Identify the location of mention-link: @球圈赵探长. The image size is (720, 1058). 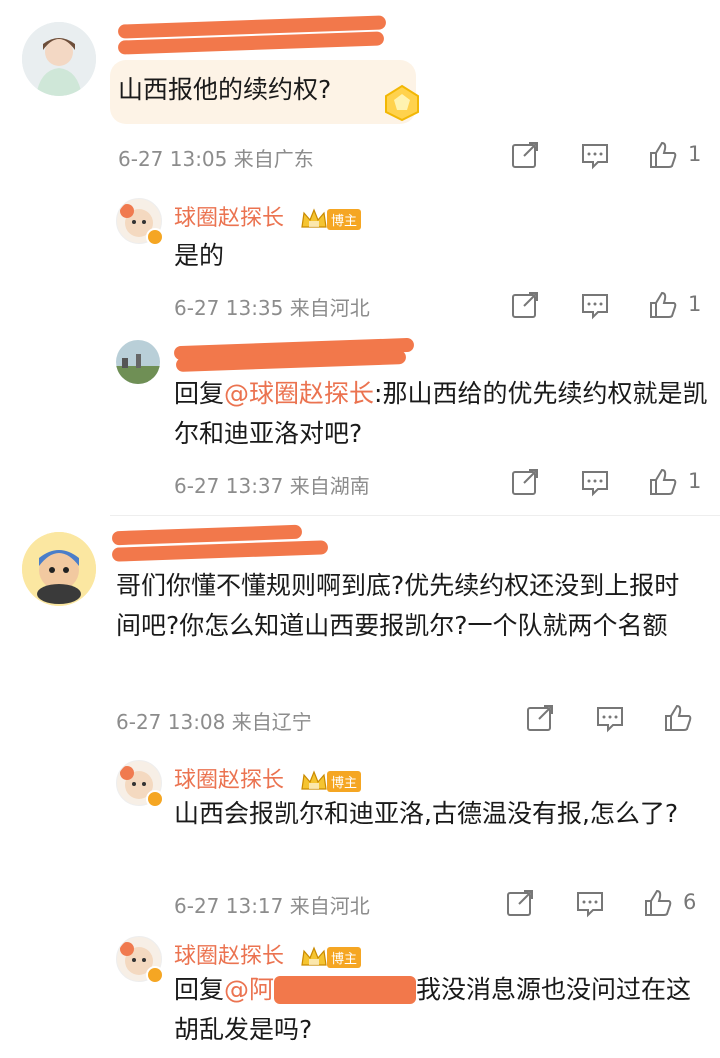
(299, 393).